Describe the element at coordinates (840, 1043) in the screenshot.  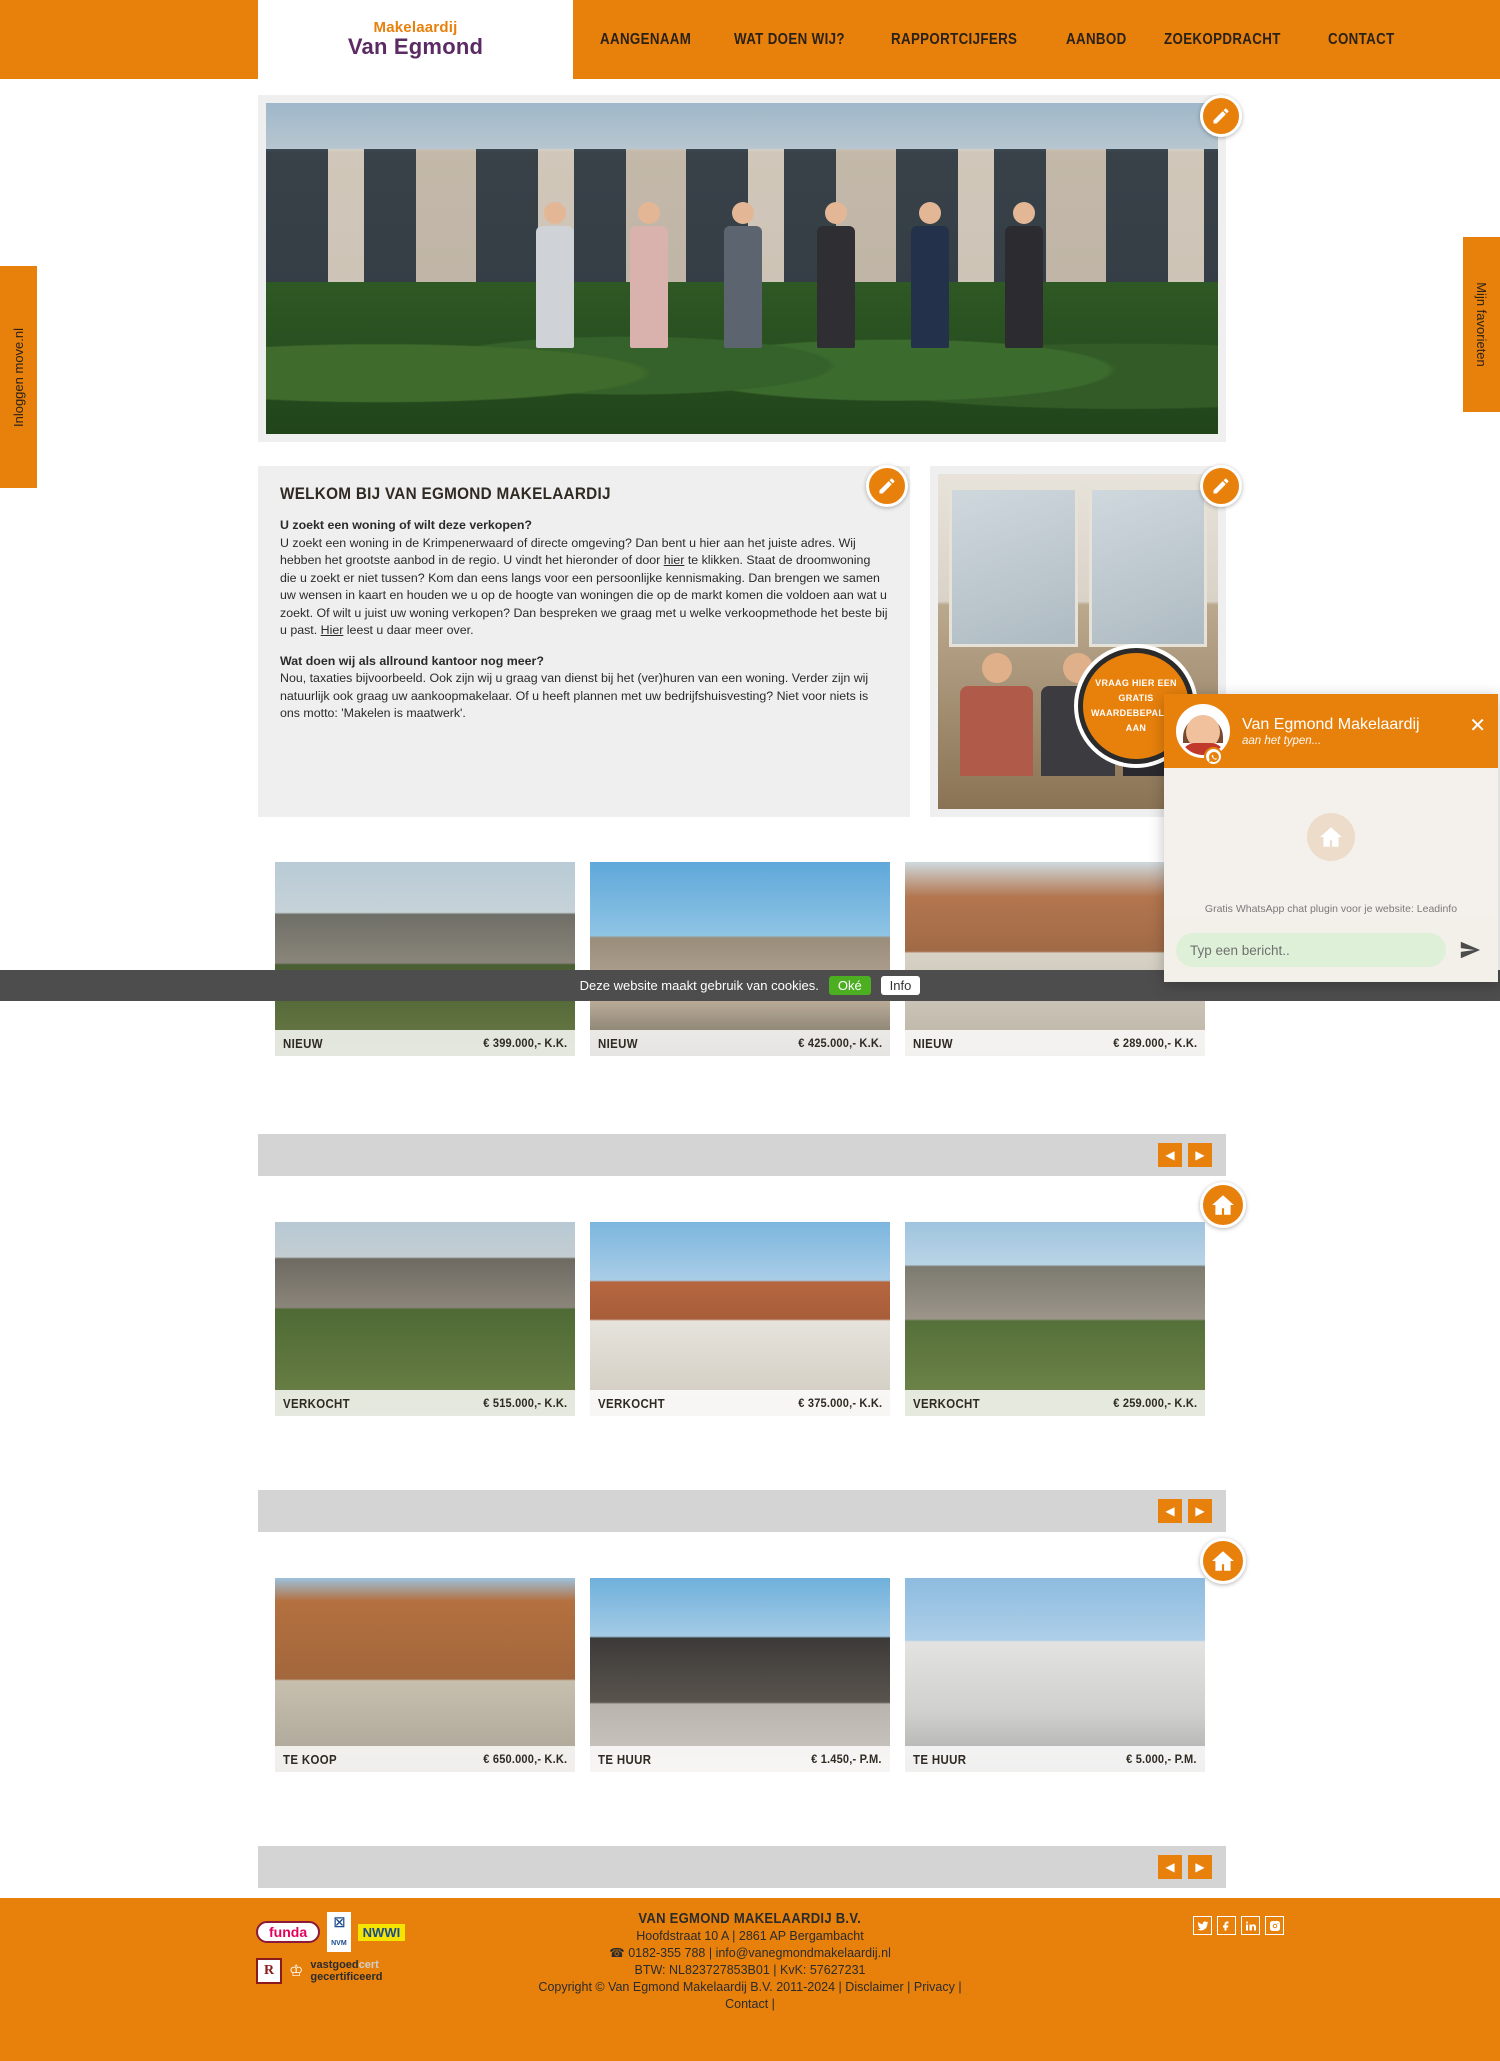
I see `listing-price: € 425.000,- K.K.` at that location.